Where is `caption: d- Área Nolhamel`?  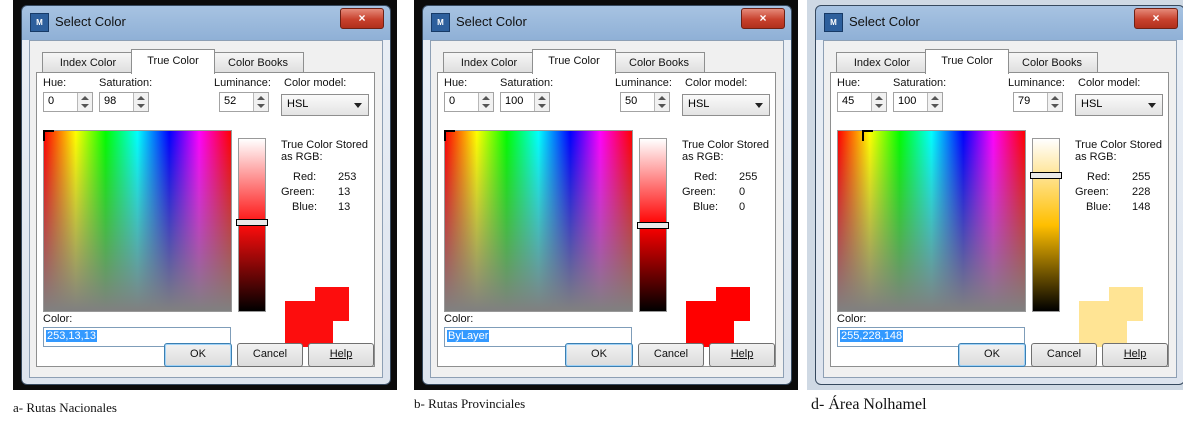 caption: d- Área Nolhamel is located at coordinates (869, 404).